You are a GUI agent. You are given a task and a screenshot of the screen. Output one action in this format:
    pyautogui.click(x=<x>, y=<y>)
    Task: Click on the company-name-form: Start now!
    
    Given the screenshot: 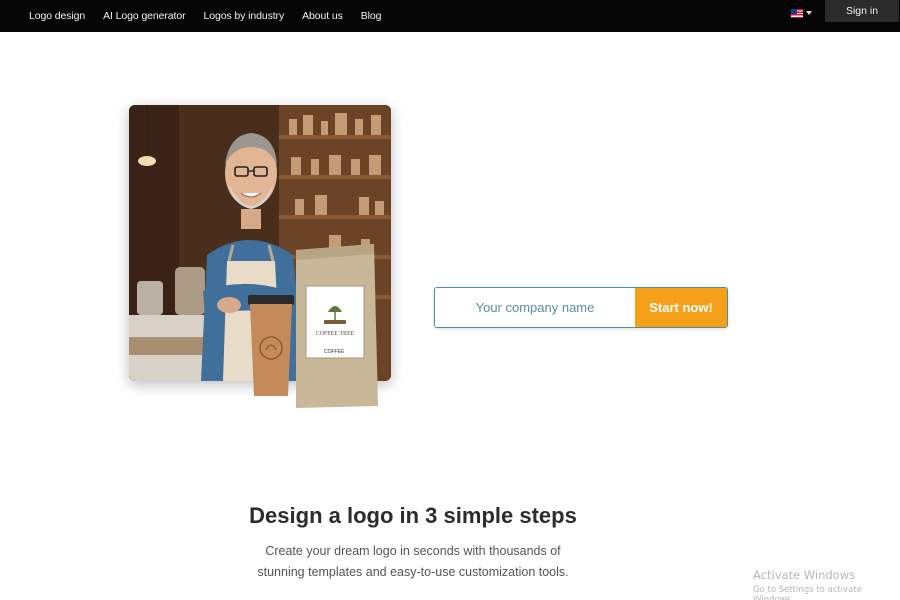 What is the action you would take?
    pyautogui.click(x=581, y=307)
    